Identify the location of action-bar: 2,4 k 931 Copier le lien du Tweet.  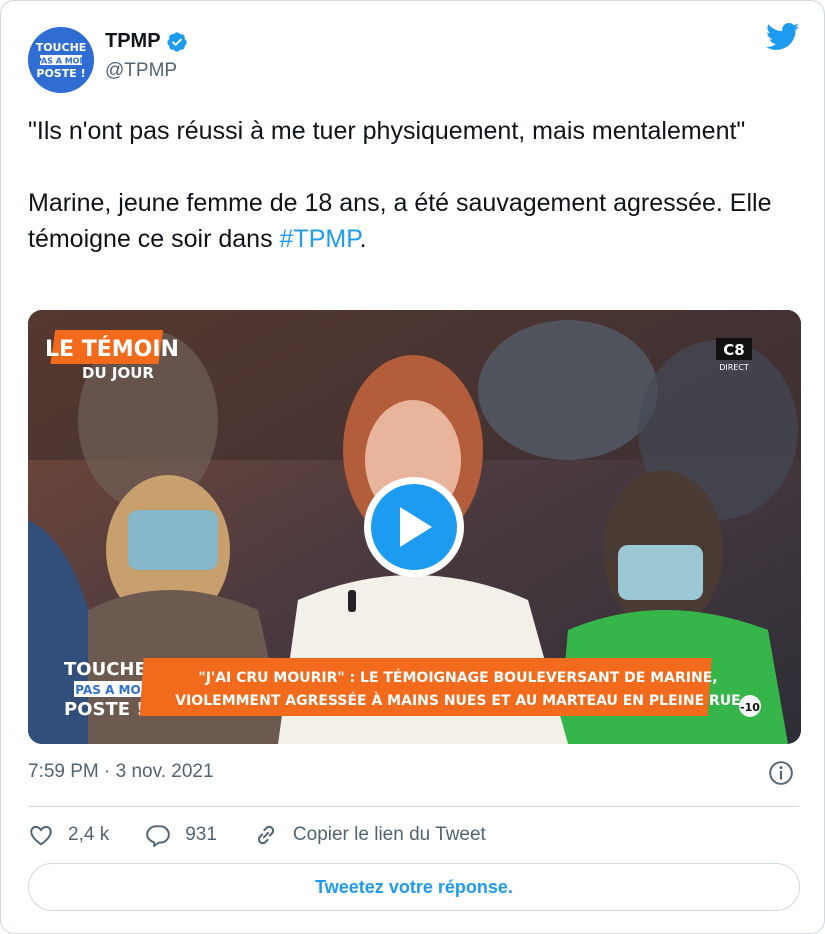
(275, 835).